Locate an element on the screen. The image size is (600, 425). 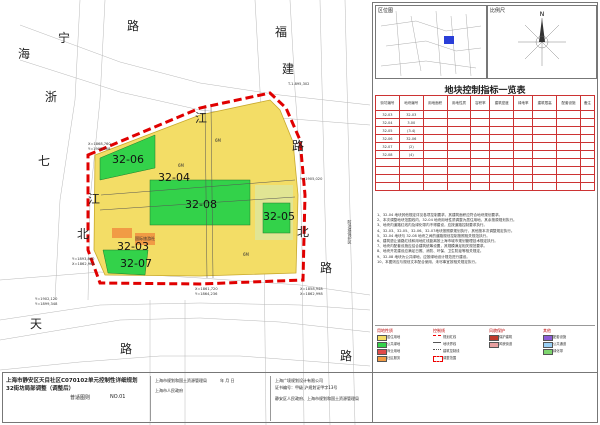
road-char: 建 is located at coordinates (288, 69).